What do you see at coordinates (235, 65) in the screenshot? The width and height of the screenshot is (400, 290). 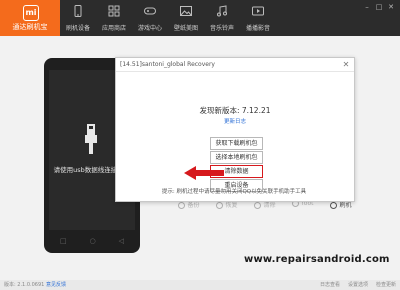 I see `dialog-title: [14.51]santoni_global Recovery` at bounding box center [235, 65].